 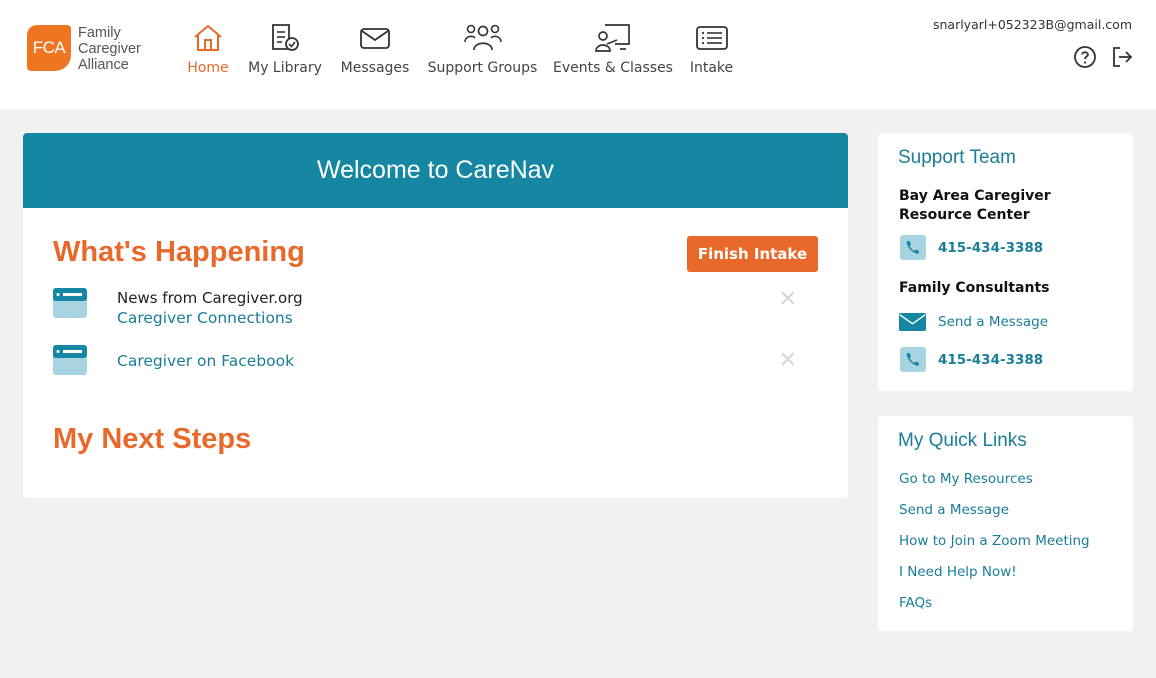 I want to click on org-phone-link: 415-434-3388, so click(x=971, y=247).